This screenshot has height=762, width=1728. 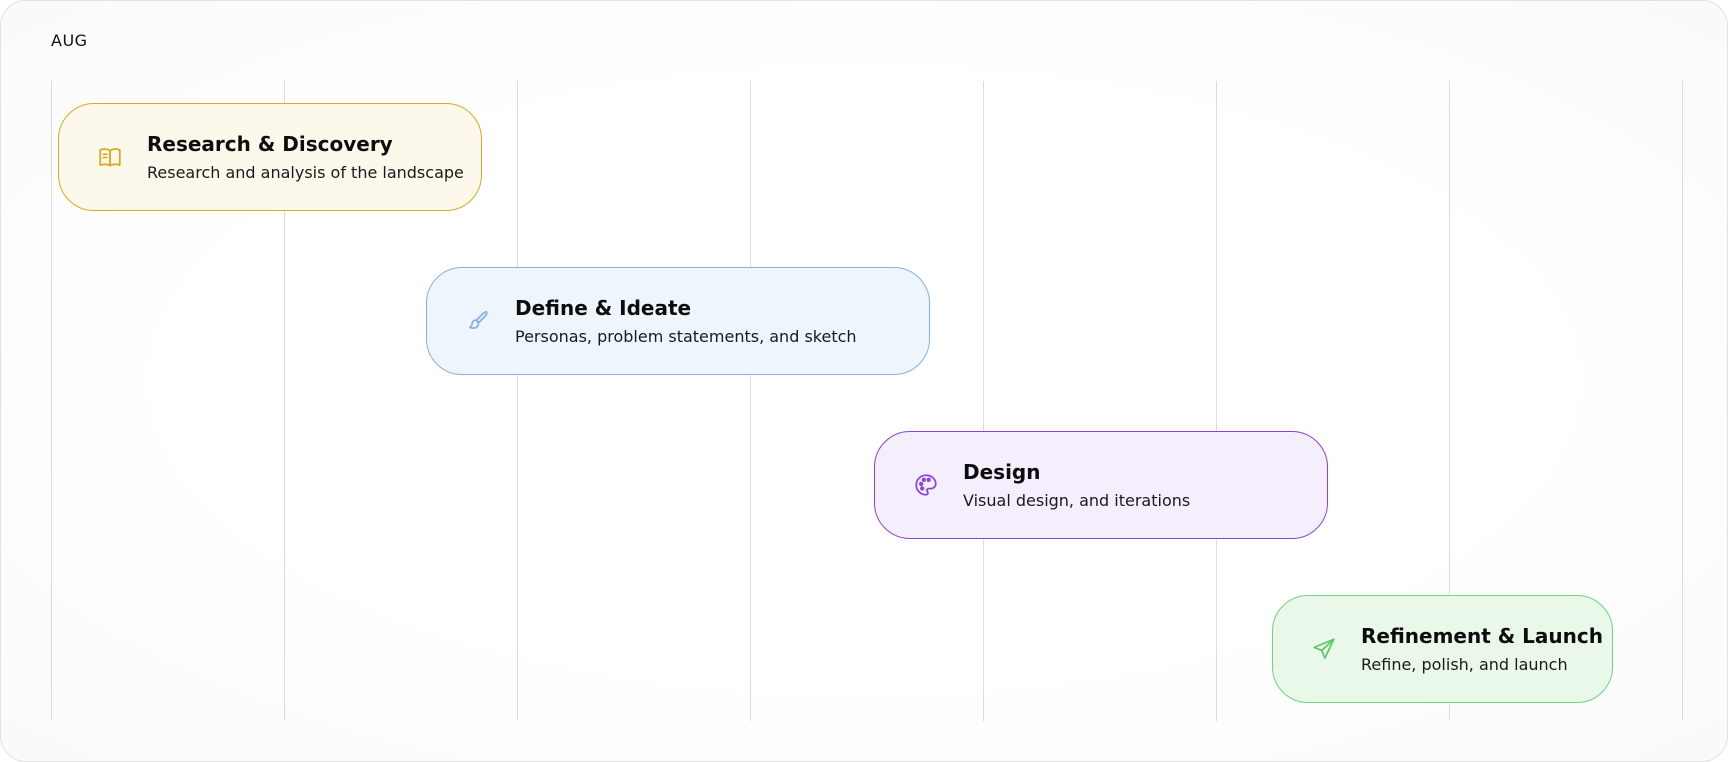 What do you see at coordinates (1464, 664) in the screenshot?
I see `phase-description: Refine, polish, and launch` at bounding box center [1464, 664].